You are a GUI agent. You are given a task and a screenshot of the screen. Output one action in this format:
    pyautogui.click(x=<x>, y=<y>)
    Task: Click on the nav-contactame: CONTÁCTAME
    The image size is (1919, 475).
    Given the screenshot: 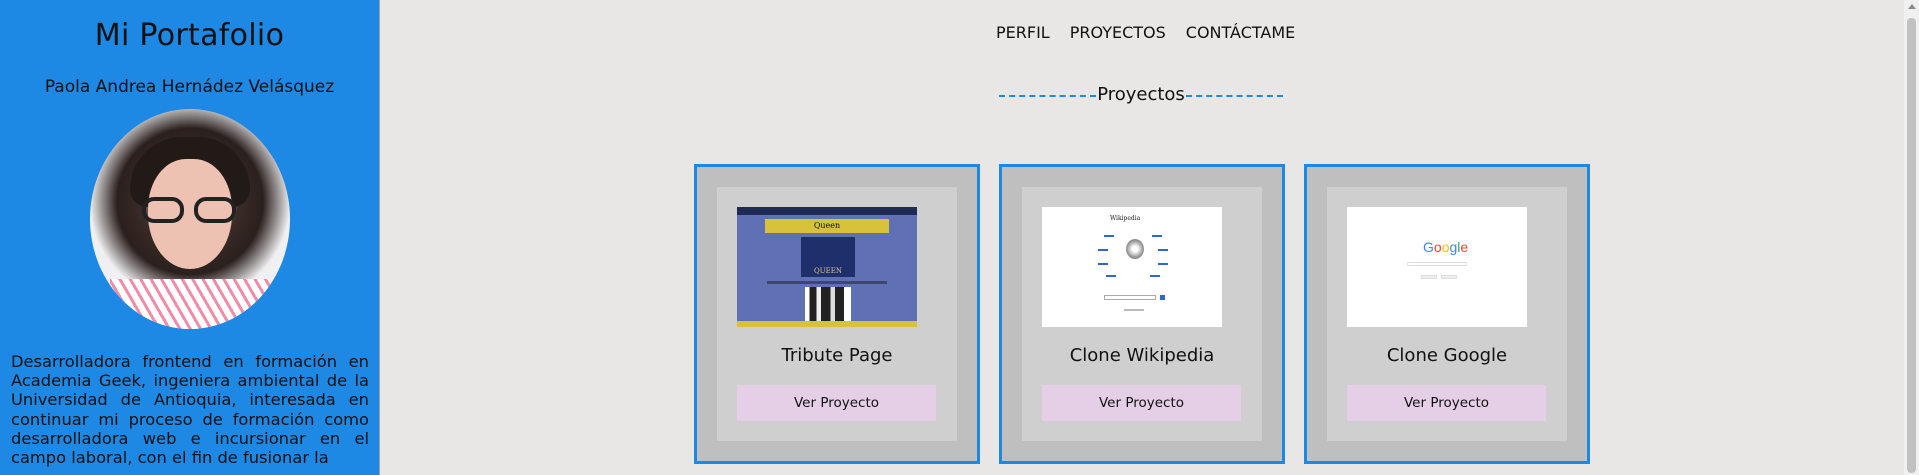 What is the action you would take?
    pyautogui.click(x=1241, y=32)
    